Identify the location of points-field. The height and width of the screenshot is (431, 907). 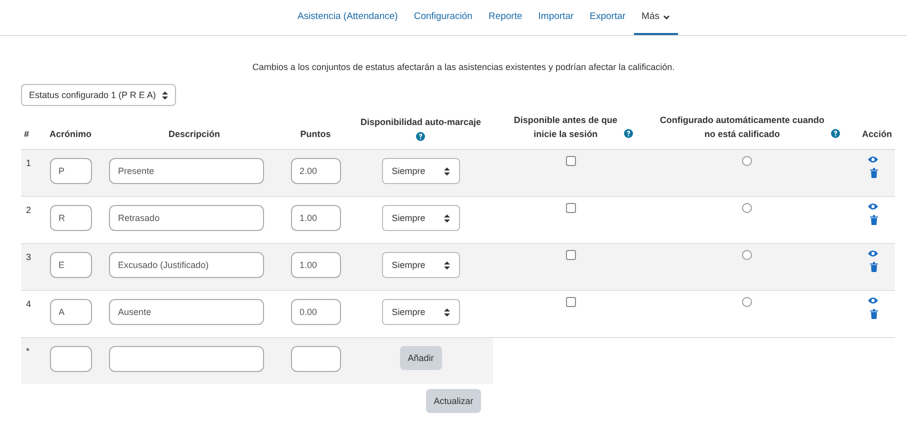
(315, 359).